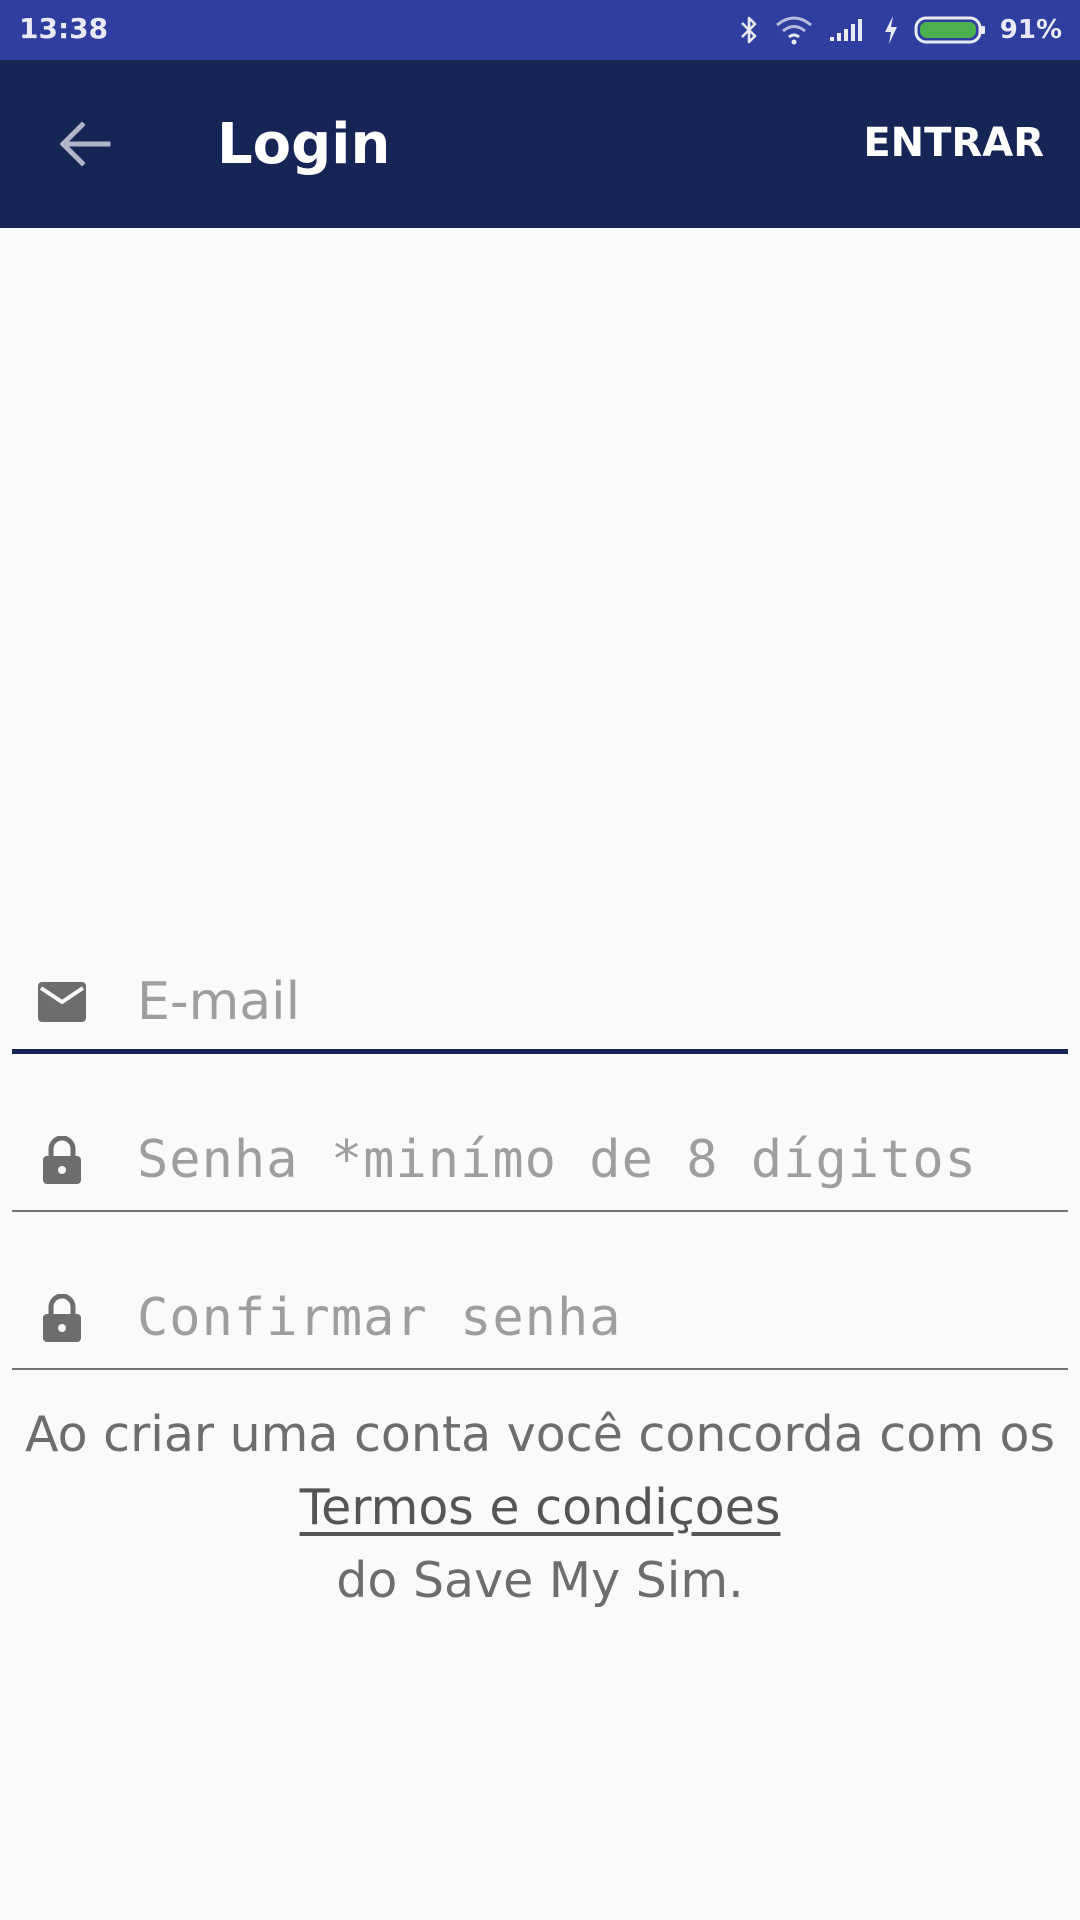 The image size is (1080, 1920). What do you see at coordinates (749, 30) in the screenshot?
I see `bluetooth-icon` at bounding box center [749, 30].